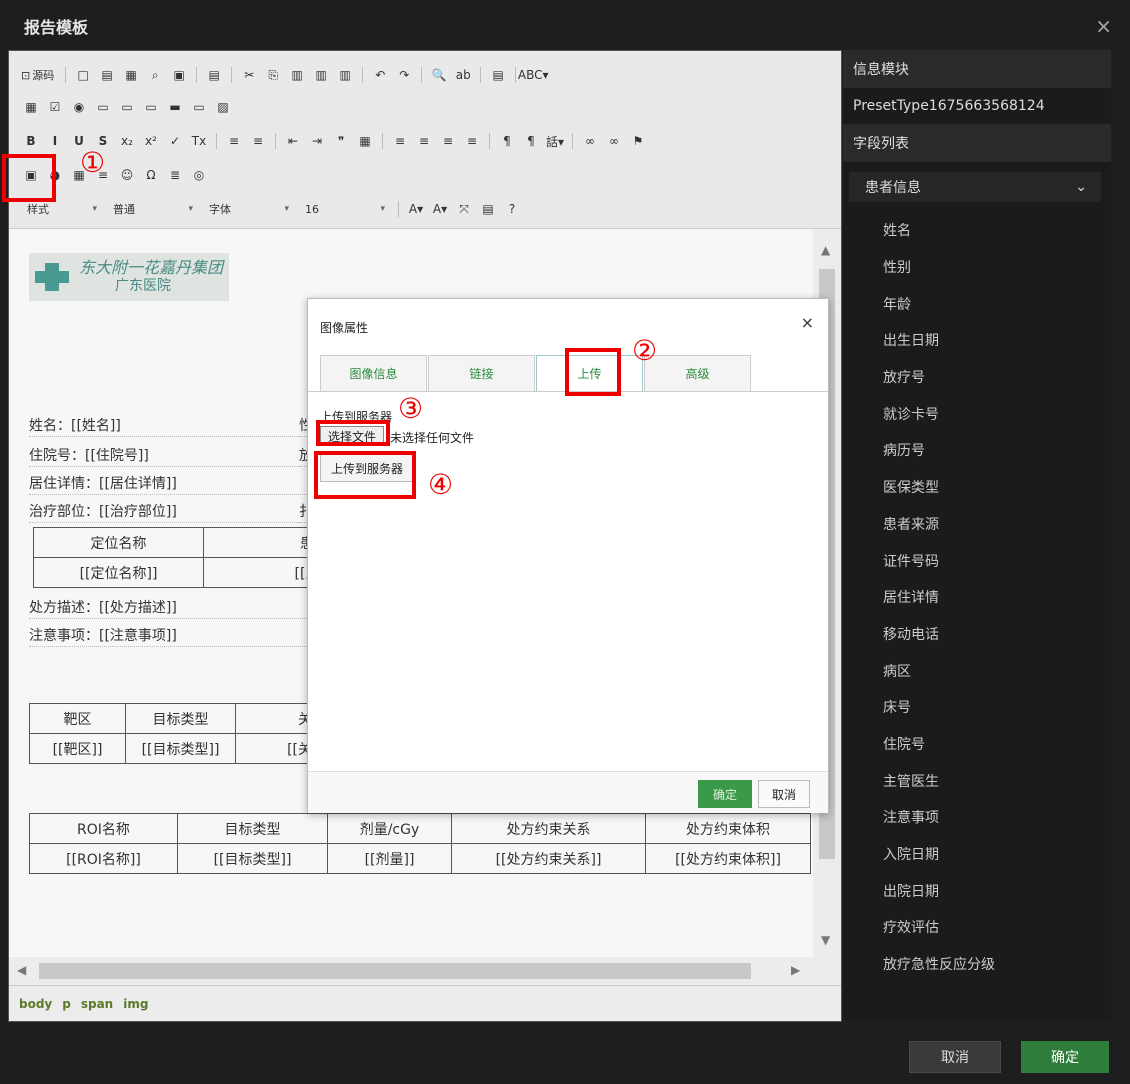  What do you see at coordinates (179, 75) in the screenshot?
I see `toolbar-button: ▣` at bounding box center [179, 75].